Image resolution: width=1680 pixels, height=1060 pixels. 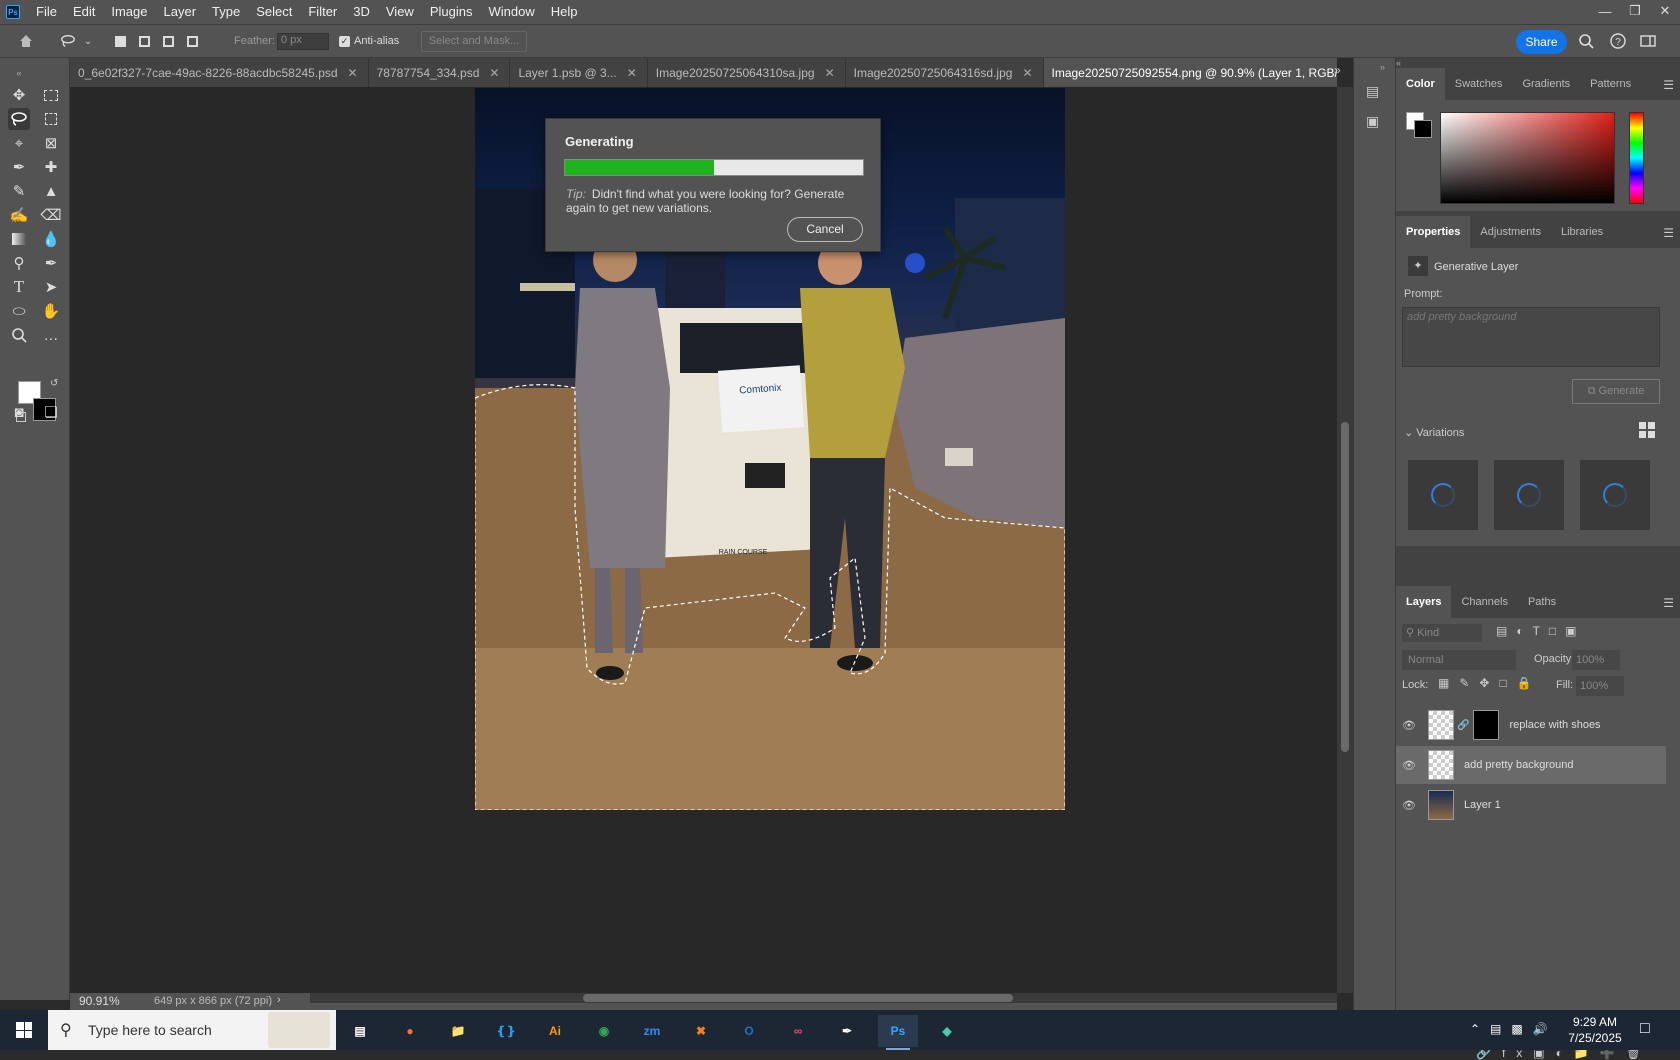 I want to click on layer-row-selected: 👁 add pretty background, so click(x=1531, y=765).